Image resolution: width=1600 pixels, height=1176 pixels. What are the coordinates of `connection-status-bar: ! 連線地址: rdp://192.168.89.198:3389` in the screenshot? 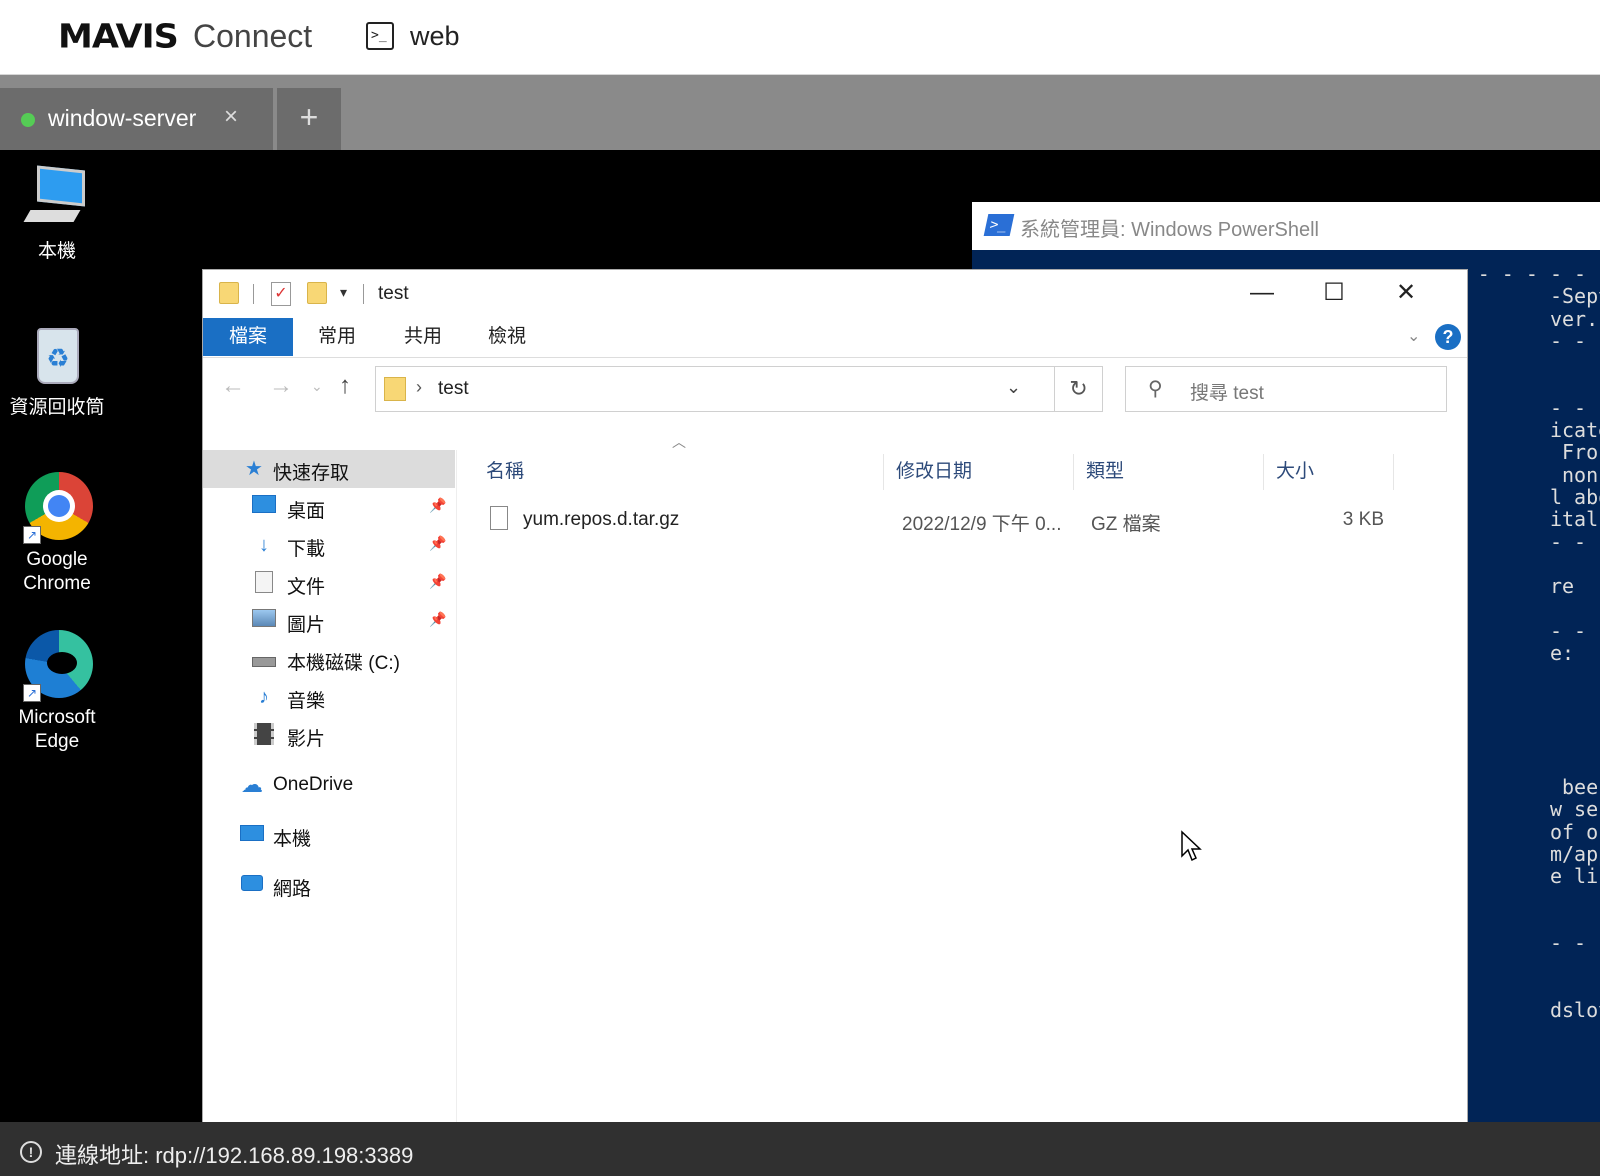 It's located at (800, 1149).